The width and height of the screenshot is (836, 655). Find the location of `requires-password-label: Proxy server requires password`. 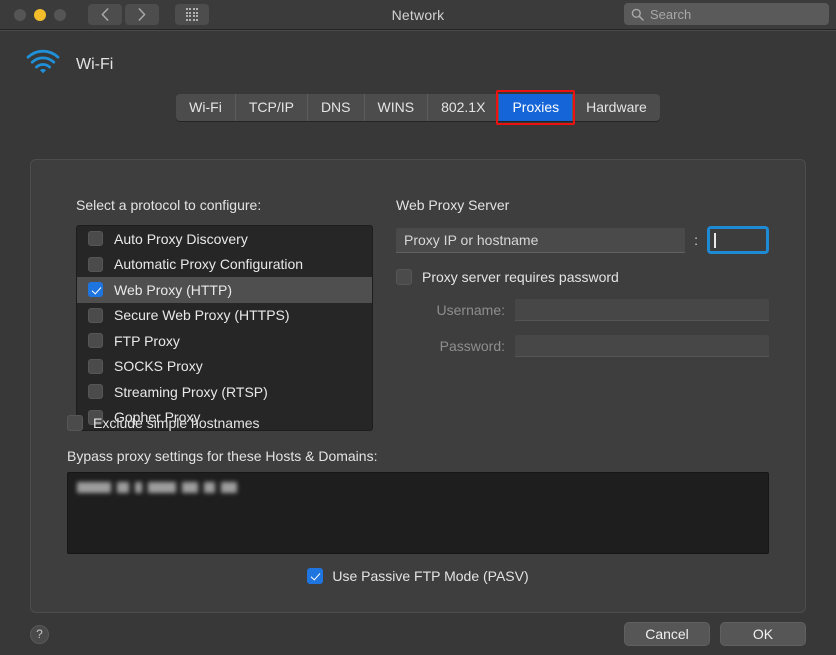

requires-password-label: Proxy server requires password is located at coordinates (520, 277).